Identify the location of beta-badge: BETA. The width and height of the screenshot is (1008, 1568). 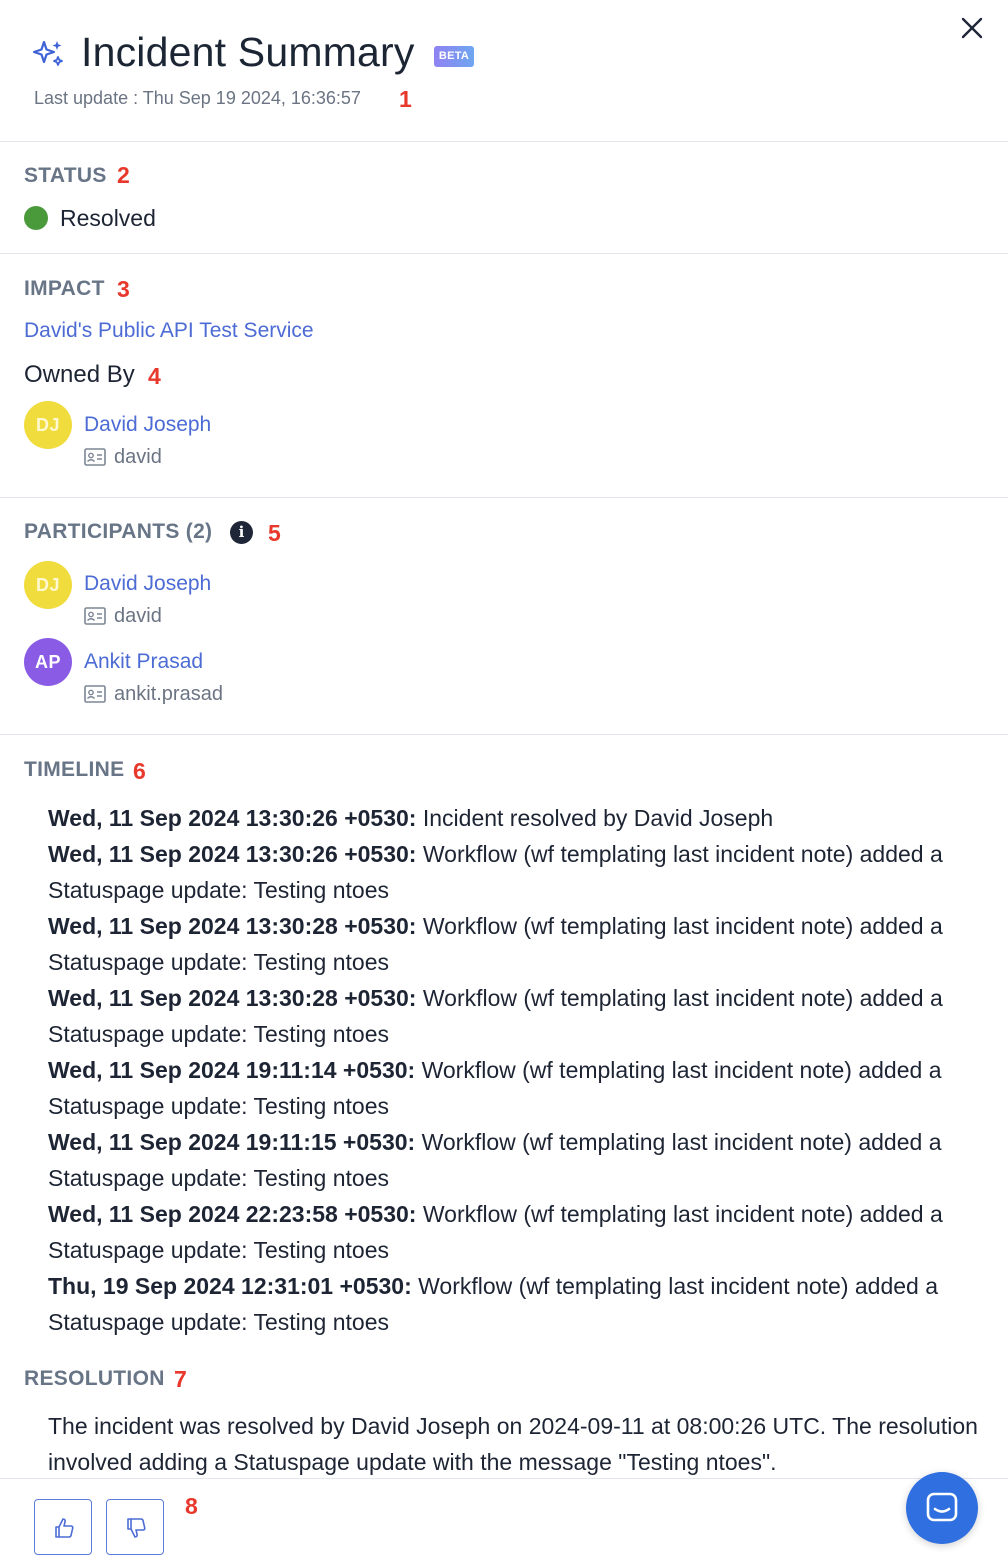
(454, 56).